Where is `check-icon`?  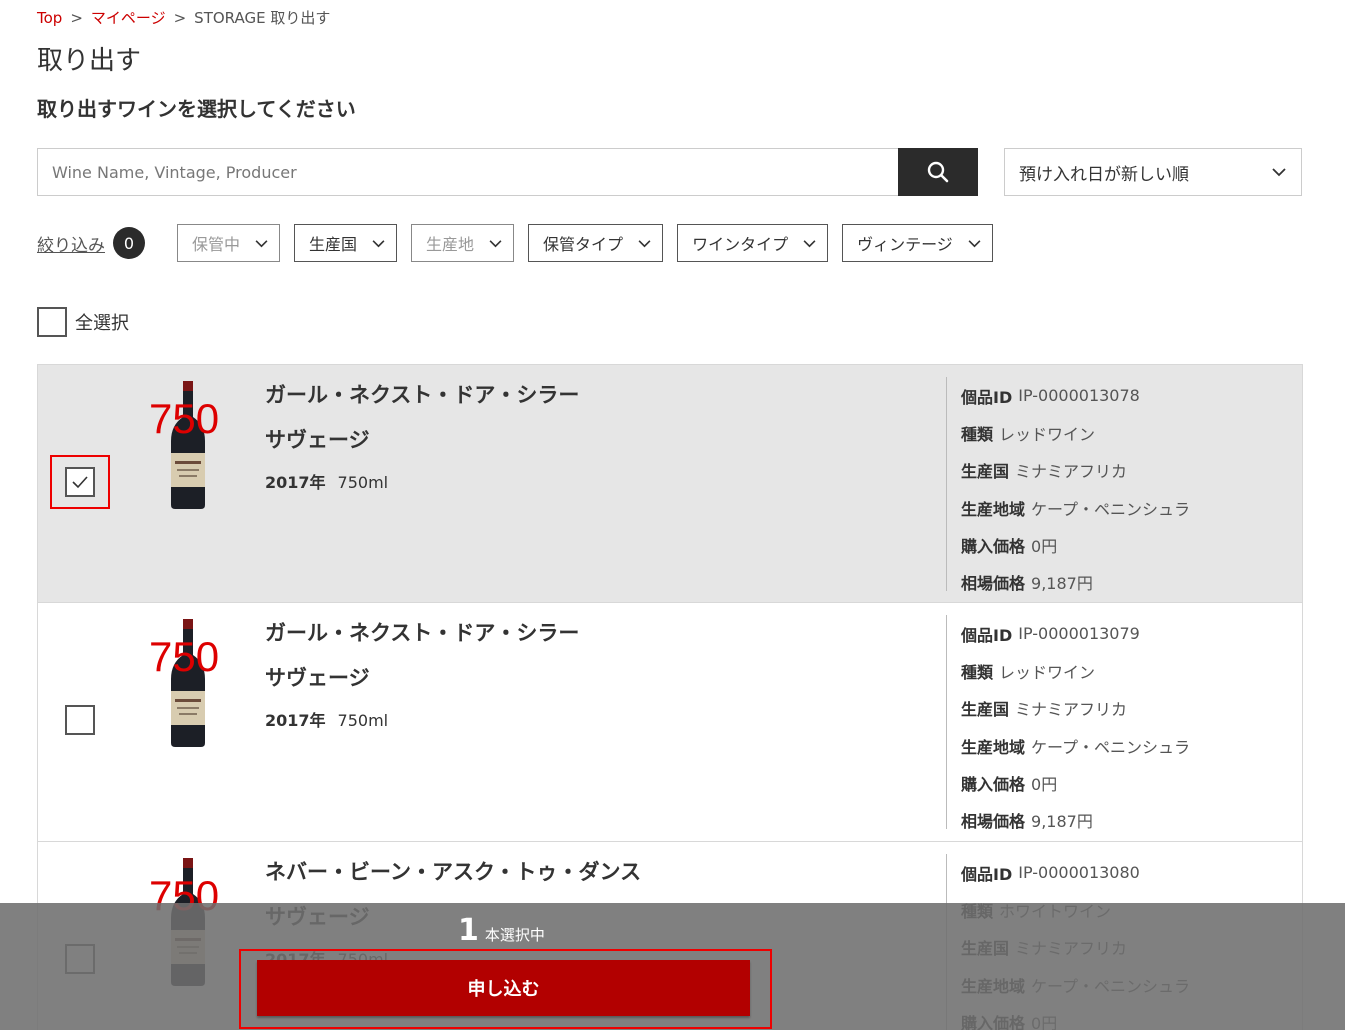
check-icon is located at coordinates (80, 482).